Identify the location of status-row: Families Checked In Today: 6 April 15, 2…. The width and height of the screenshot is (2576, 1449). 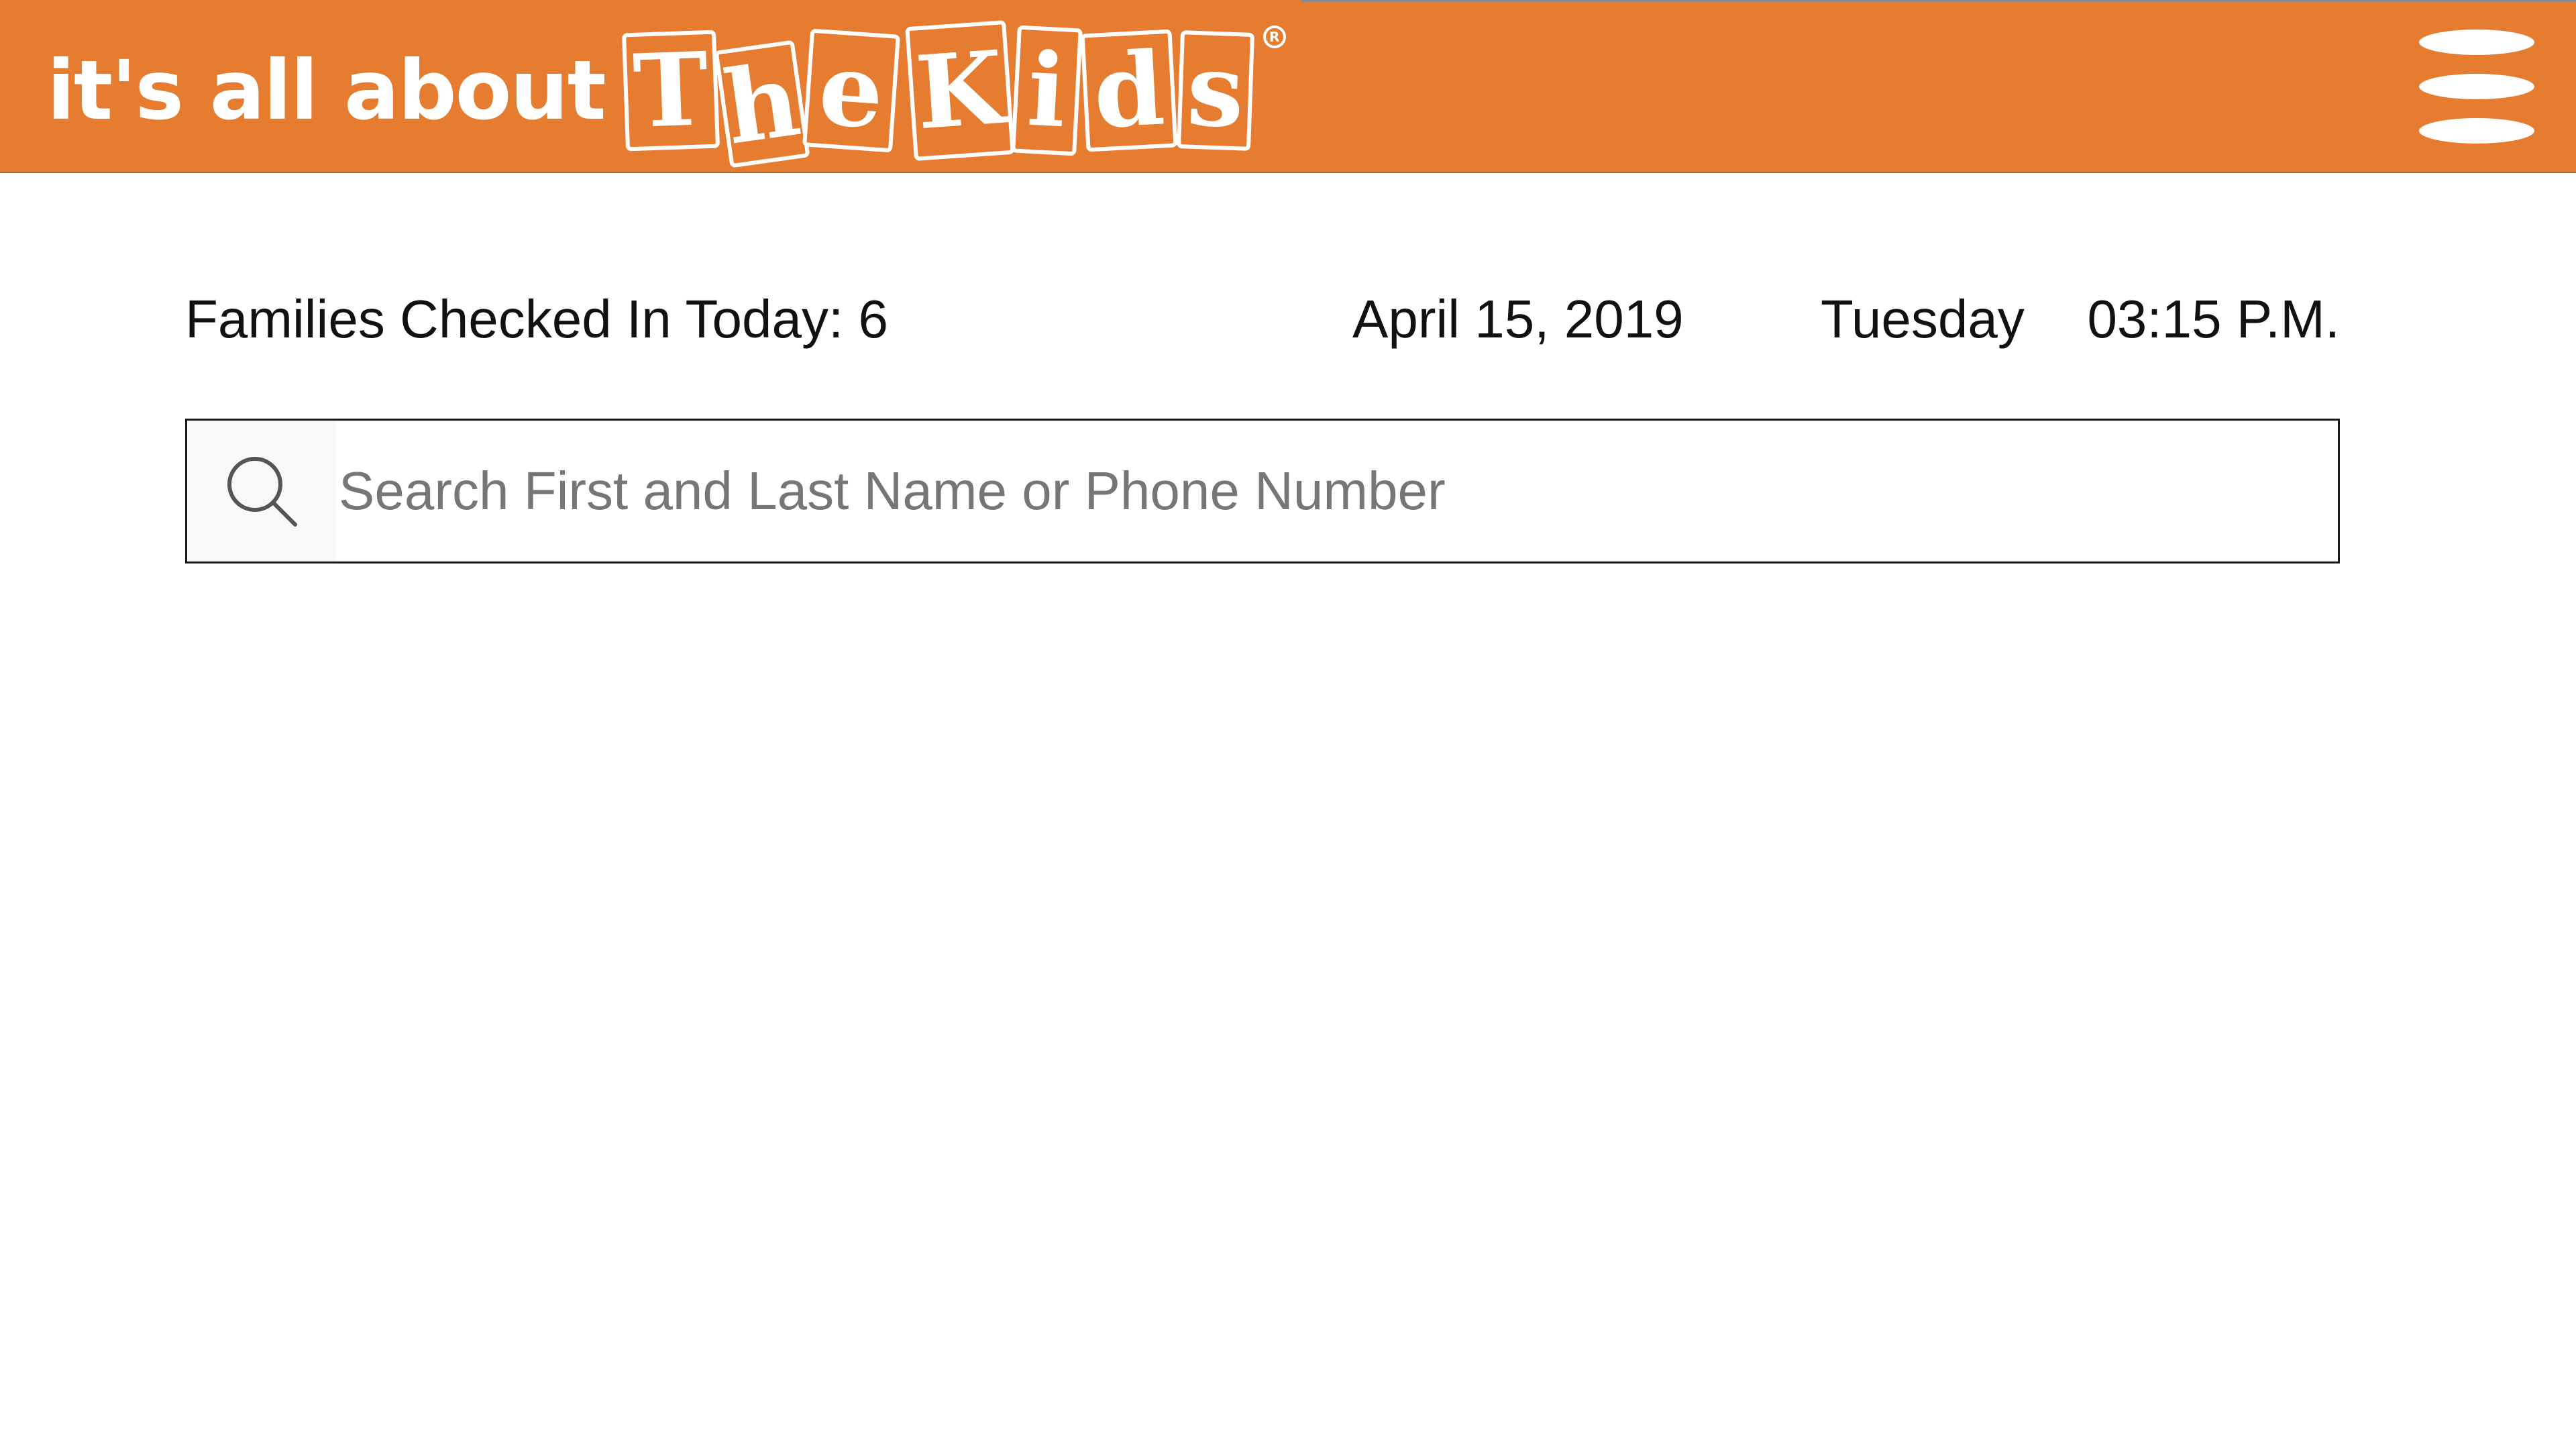
(1262, 322).